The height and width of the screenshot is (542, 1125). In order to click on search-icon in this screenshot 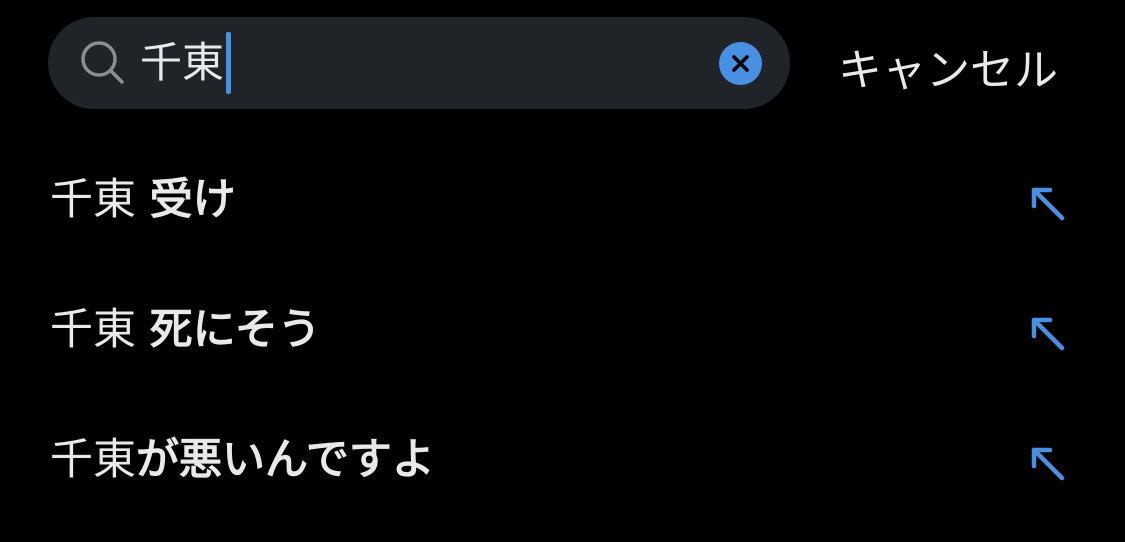, I will do `click(102, 62)`.